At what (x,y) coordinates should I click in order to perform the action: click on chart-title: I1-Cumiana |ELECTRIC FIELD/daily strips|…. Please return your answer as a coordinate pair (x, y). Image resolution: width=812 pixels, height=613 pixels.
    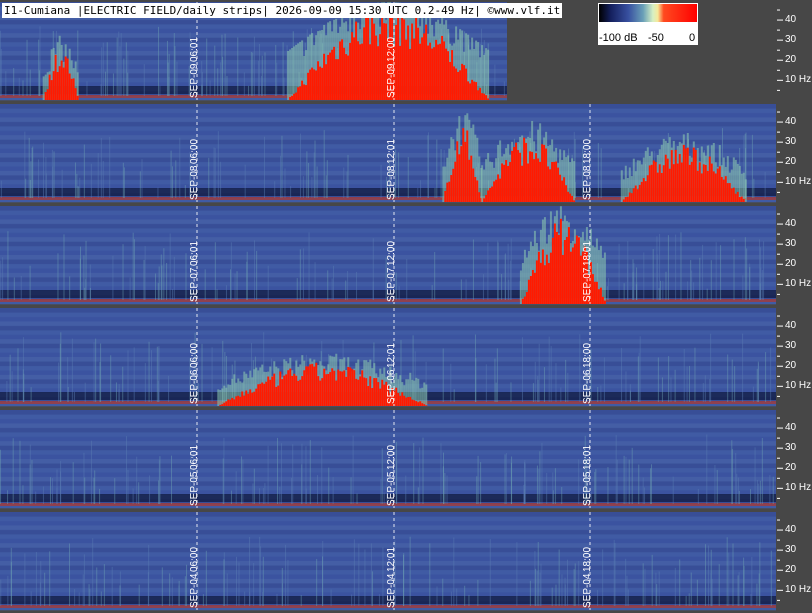
    Looking at the image, I should click on (282, 10).